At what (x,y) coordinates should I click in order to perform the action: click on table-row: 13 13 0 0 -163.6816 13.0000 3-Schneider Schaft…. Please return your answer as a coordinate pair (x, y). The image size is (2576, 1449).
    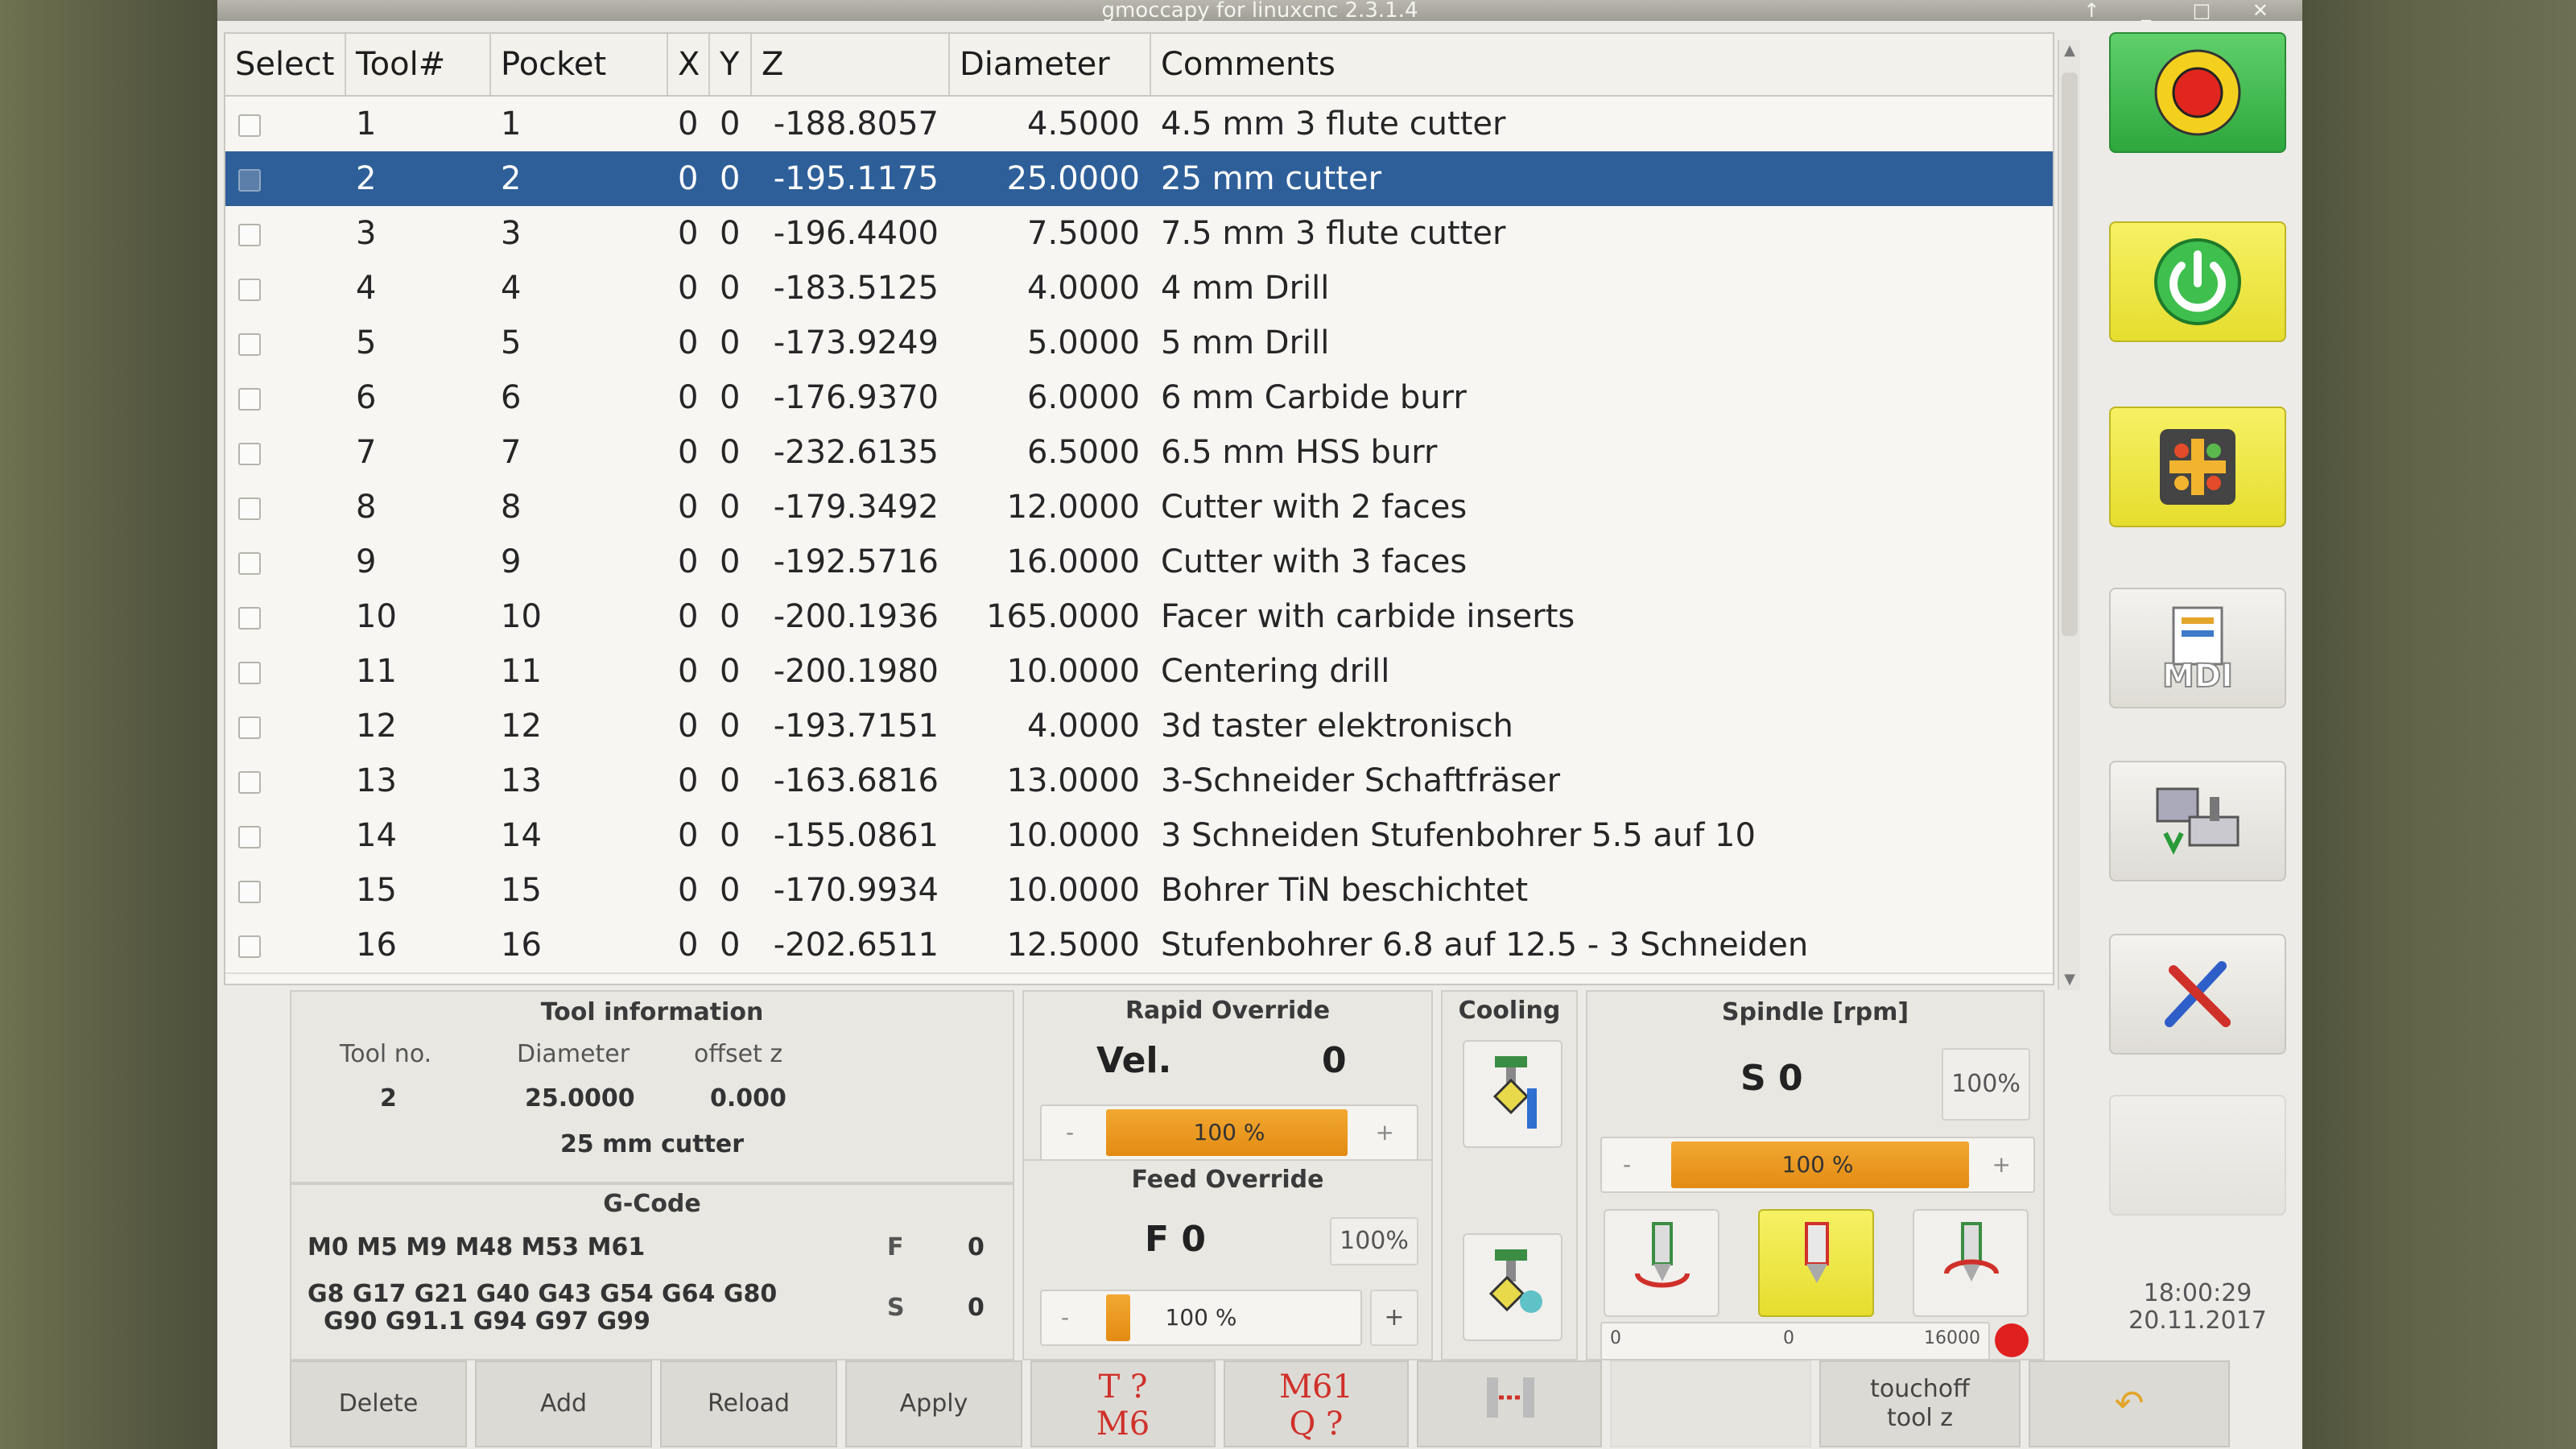
    Looking at the image, I should click on (1139, 781).